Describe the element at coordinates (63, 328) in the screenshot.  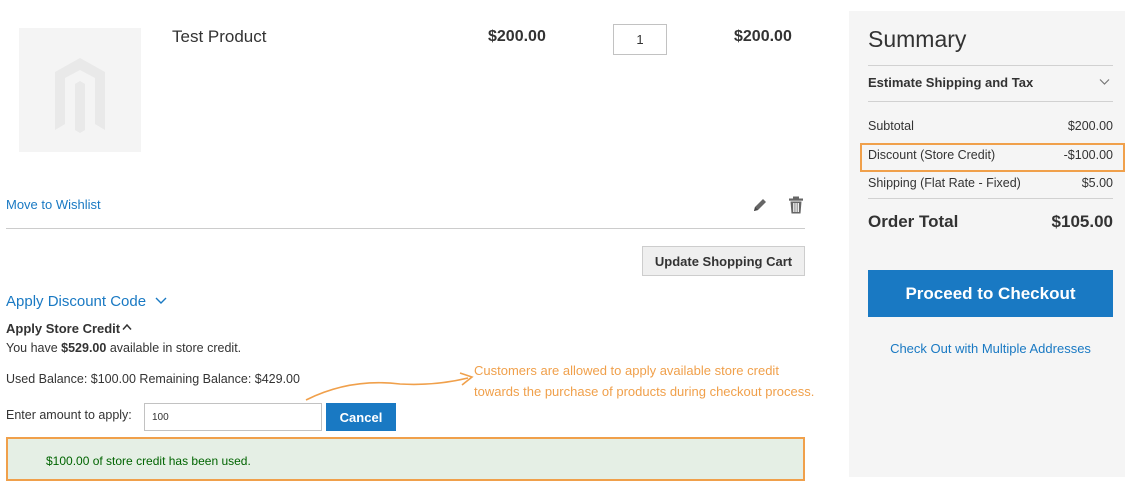
I see `apply-store-credit-toggle: Apply Store Credit` at that location.